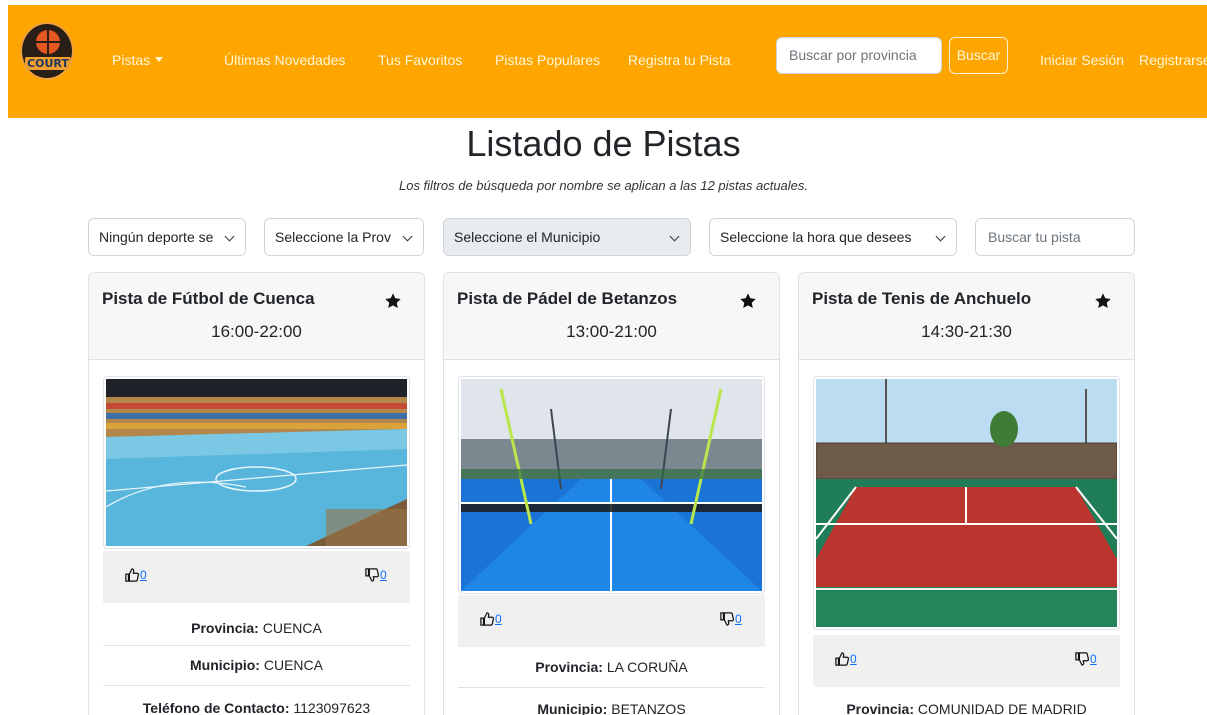  Describe the element at coordinates (966, 331) in the screenshot. I see `card-hours: 14:30-21:30` at that location.